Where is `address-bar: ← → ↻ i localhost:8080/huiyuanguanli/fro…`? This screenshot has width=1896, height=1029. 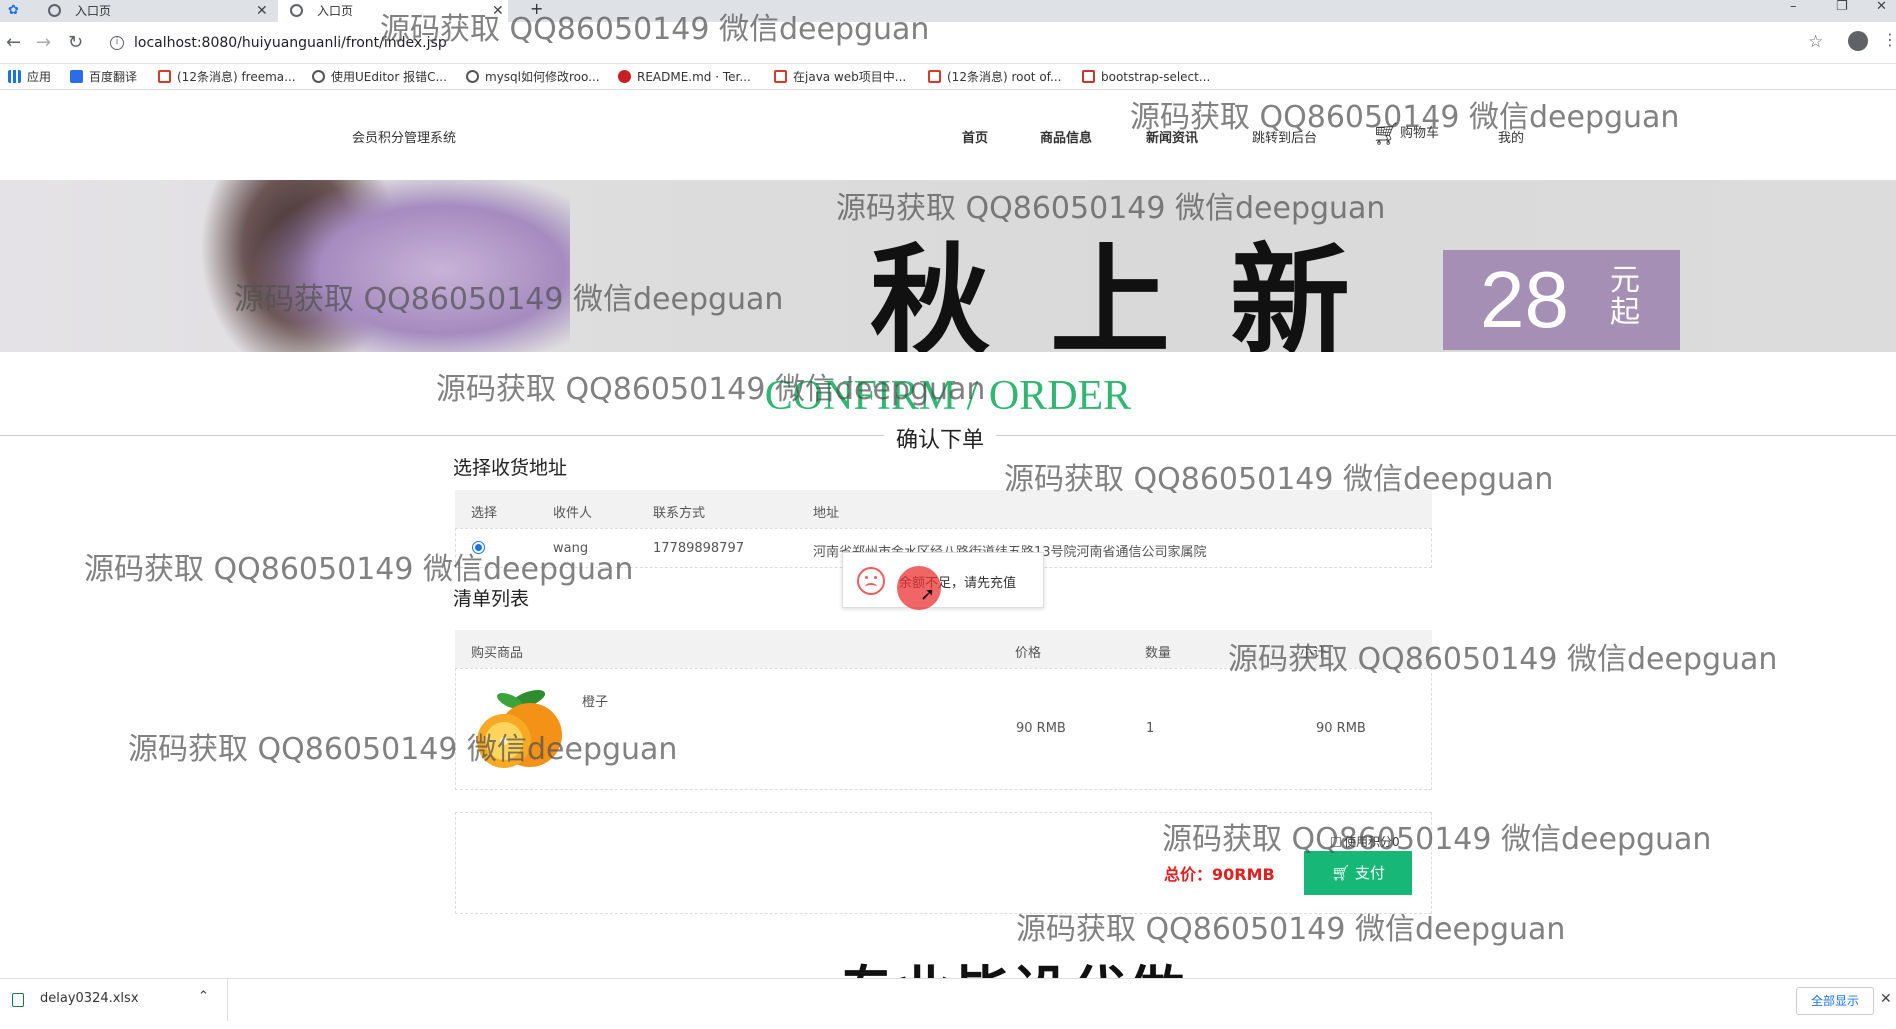
address-bar: ← → ↻ i localhost:8080/huiyuanguanli/fro… is located at coordinates (948, 43).